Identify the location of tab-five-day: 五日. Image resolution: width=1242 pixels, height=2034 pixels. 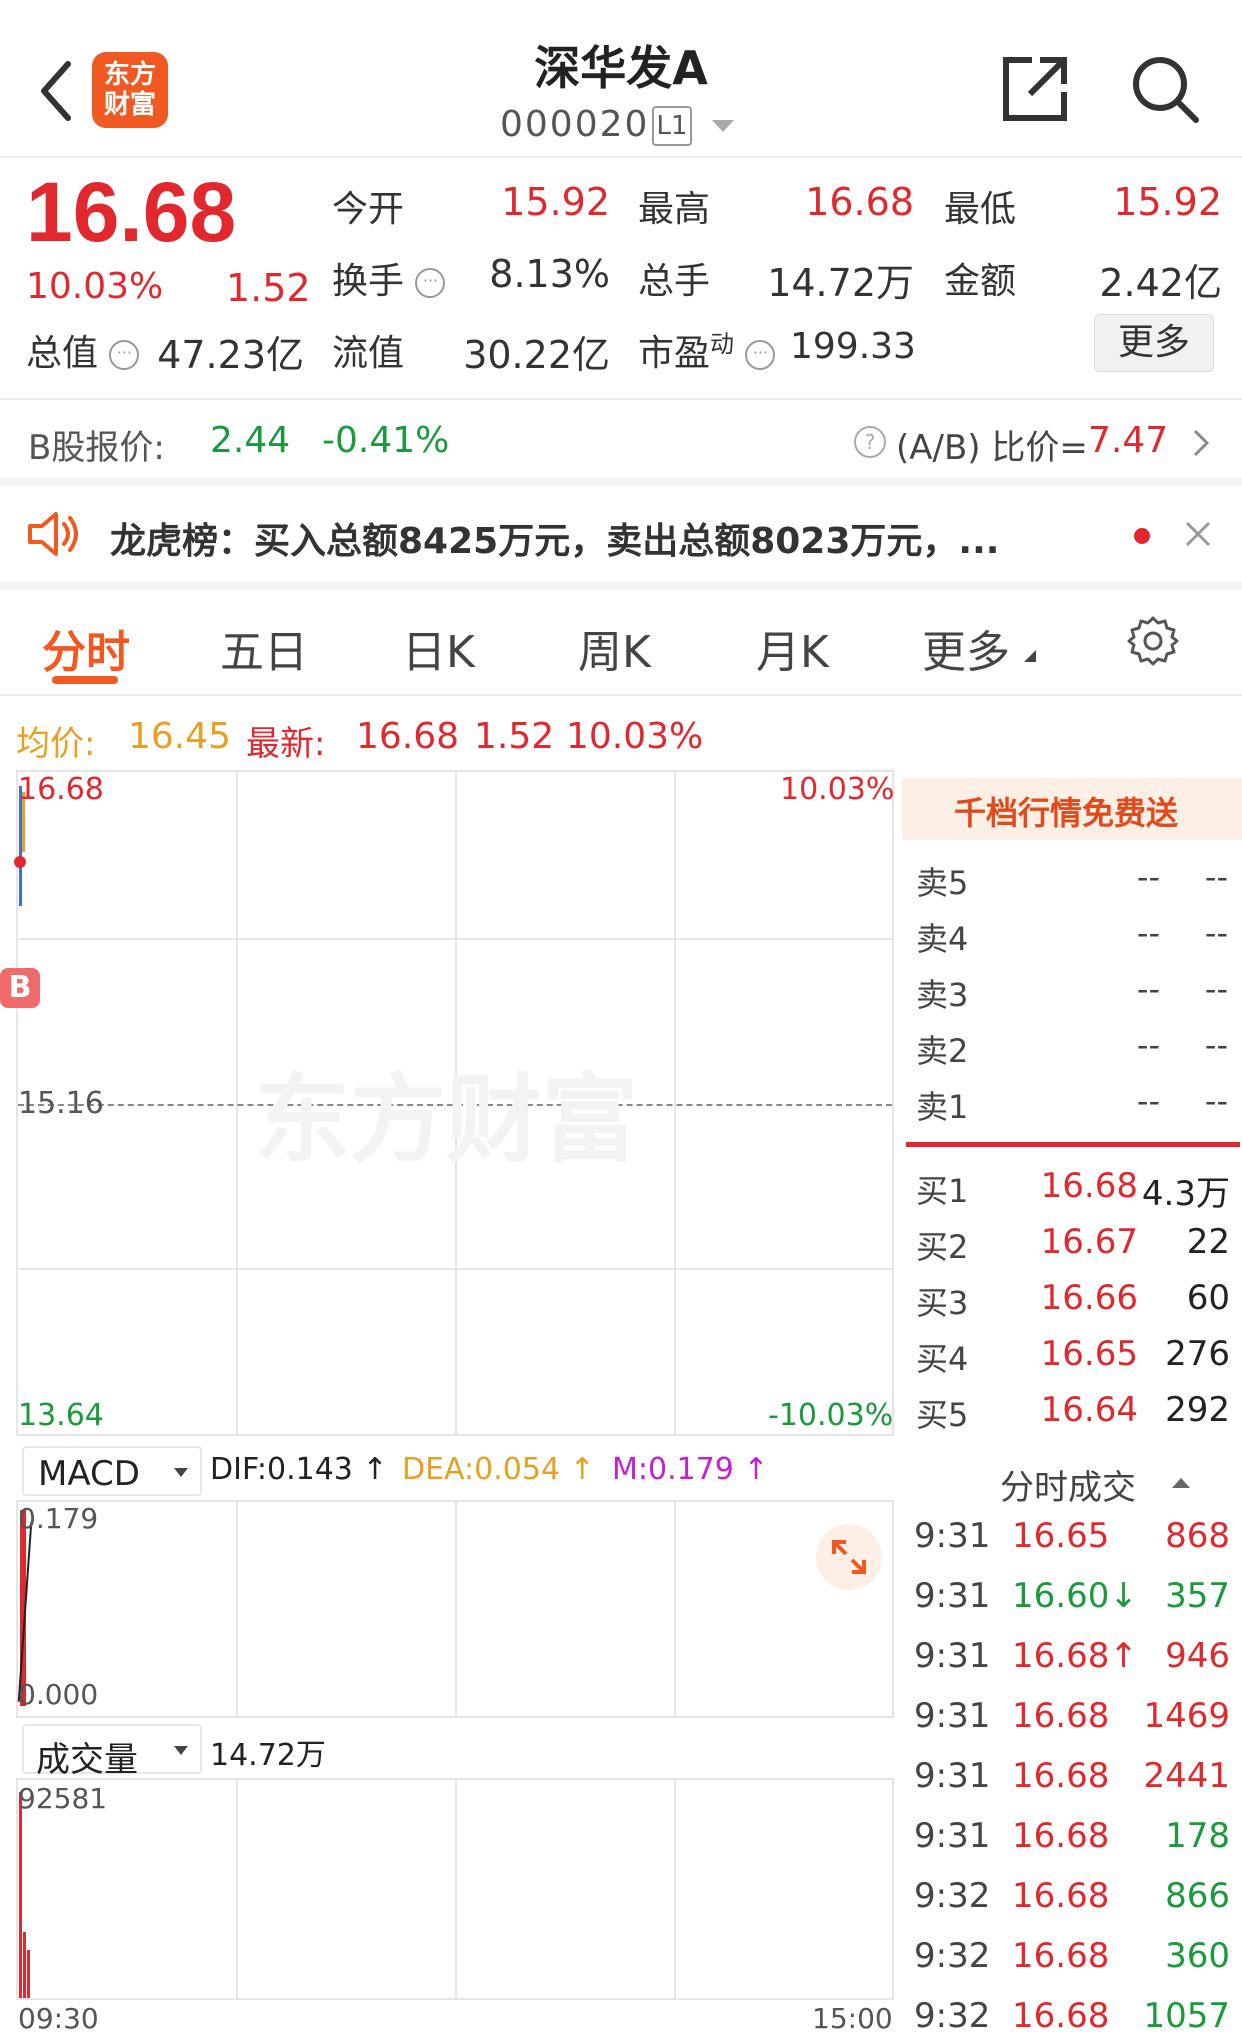
(264, 648).